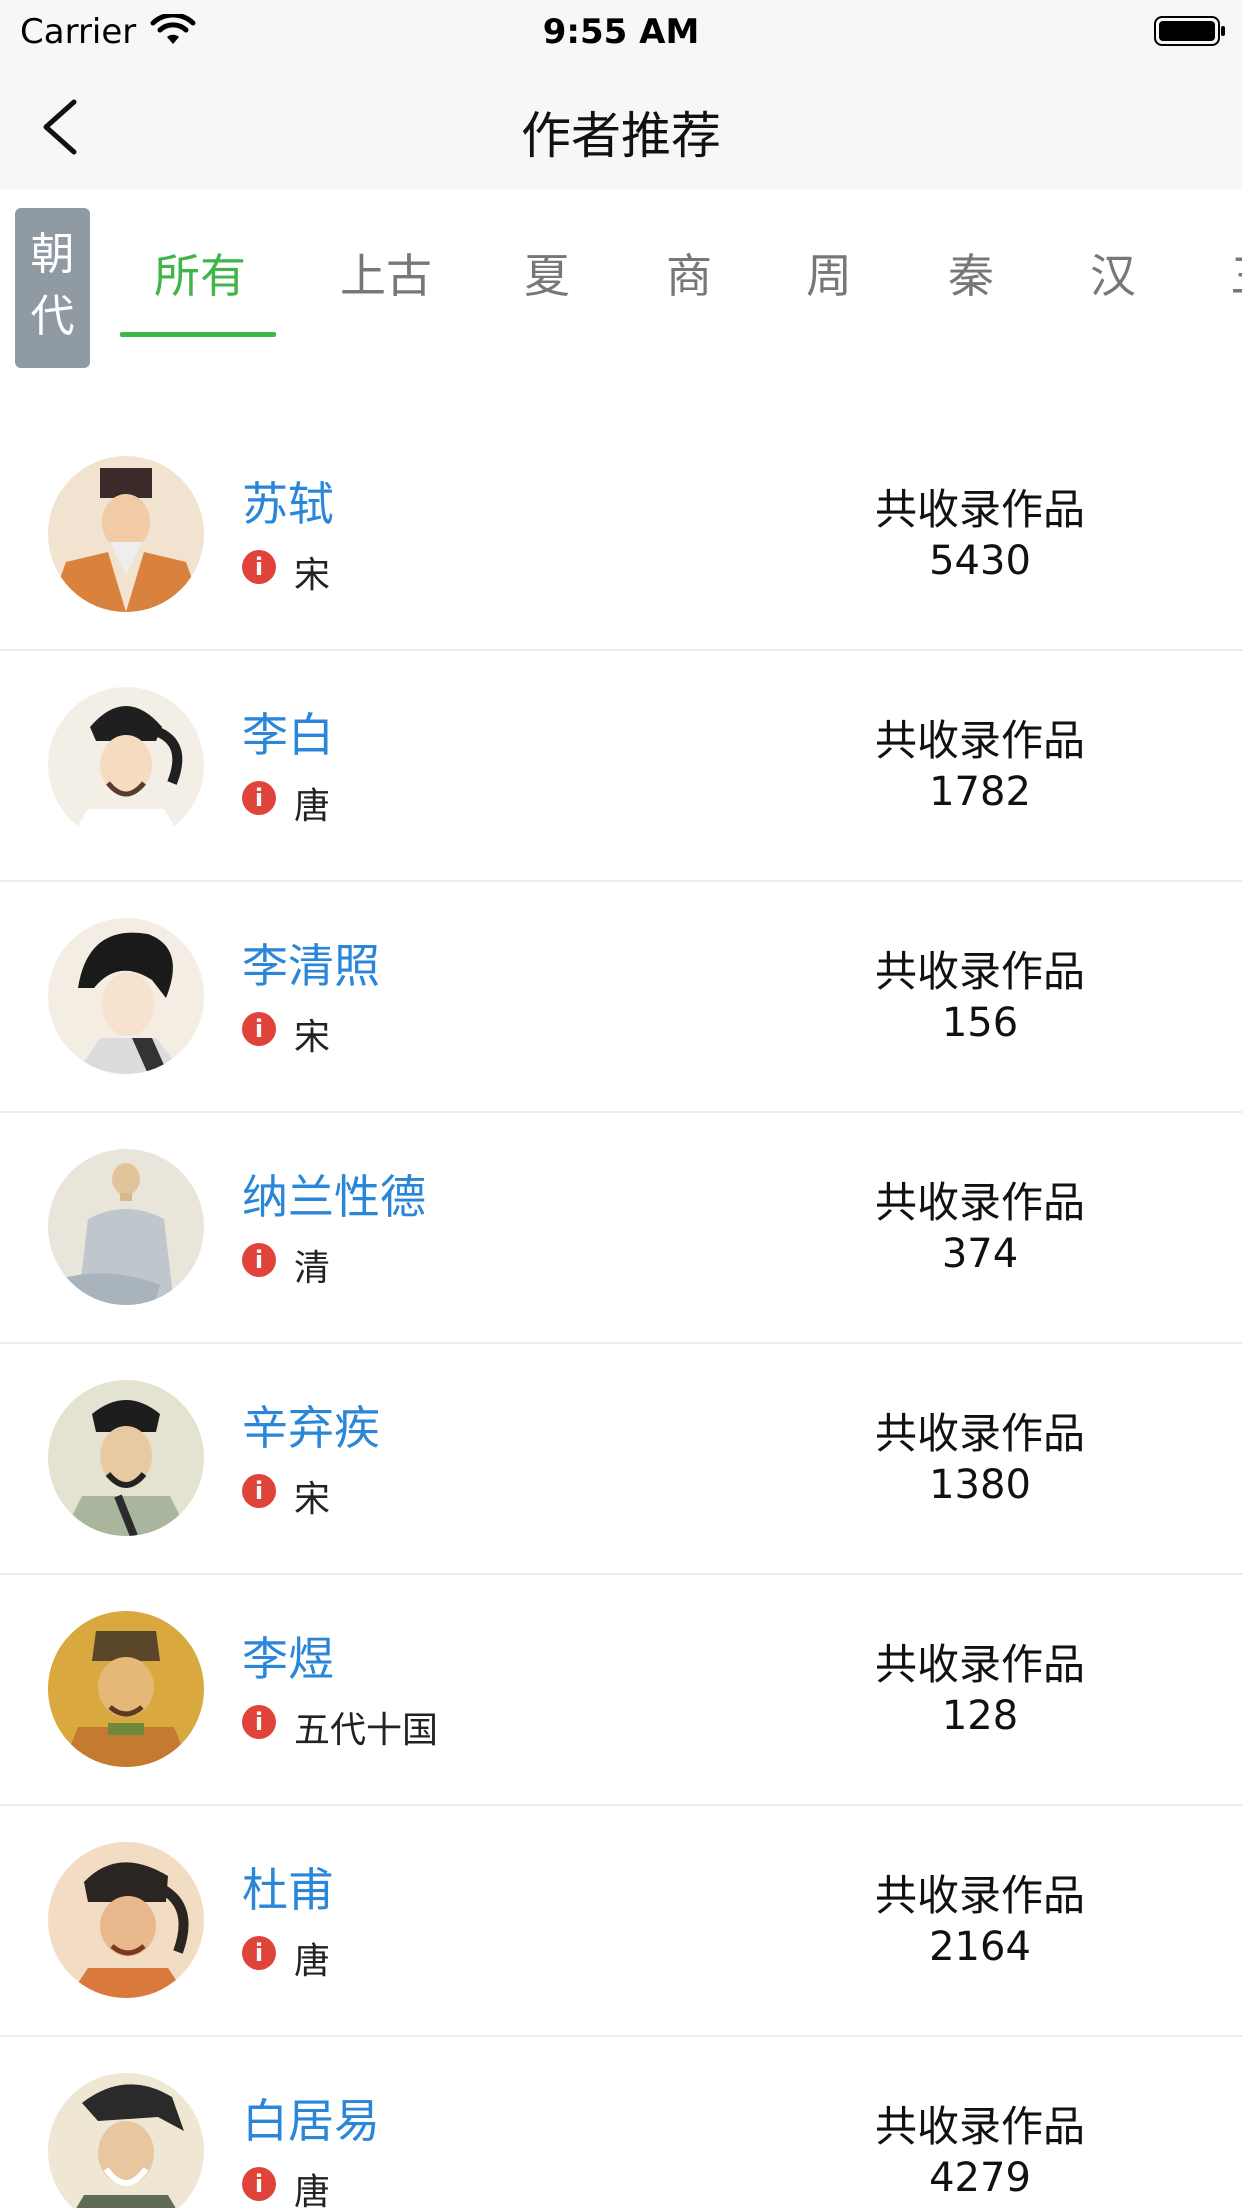 This screenshot has width=1242, height=2208. Describe the element at coordinates (829, 273) in the screenshot. I see `tab-zhou: 周` at that location.